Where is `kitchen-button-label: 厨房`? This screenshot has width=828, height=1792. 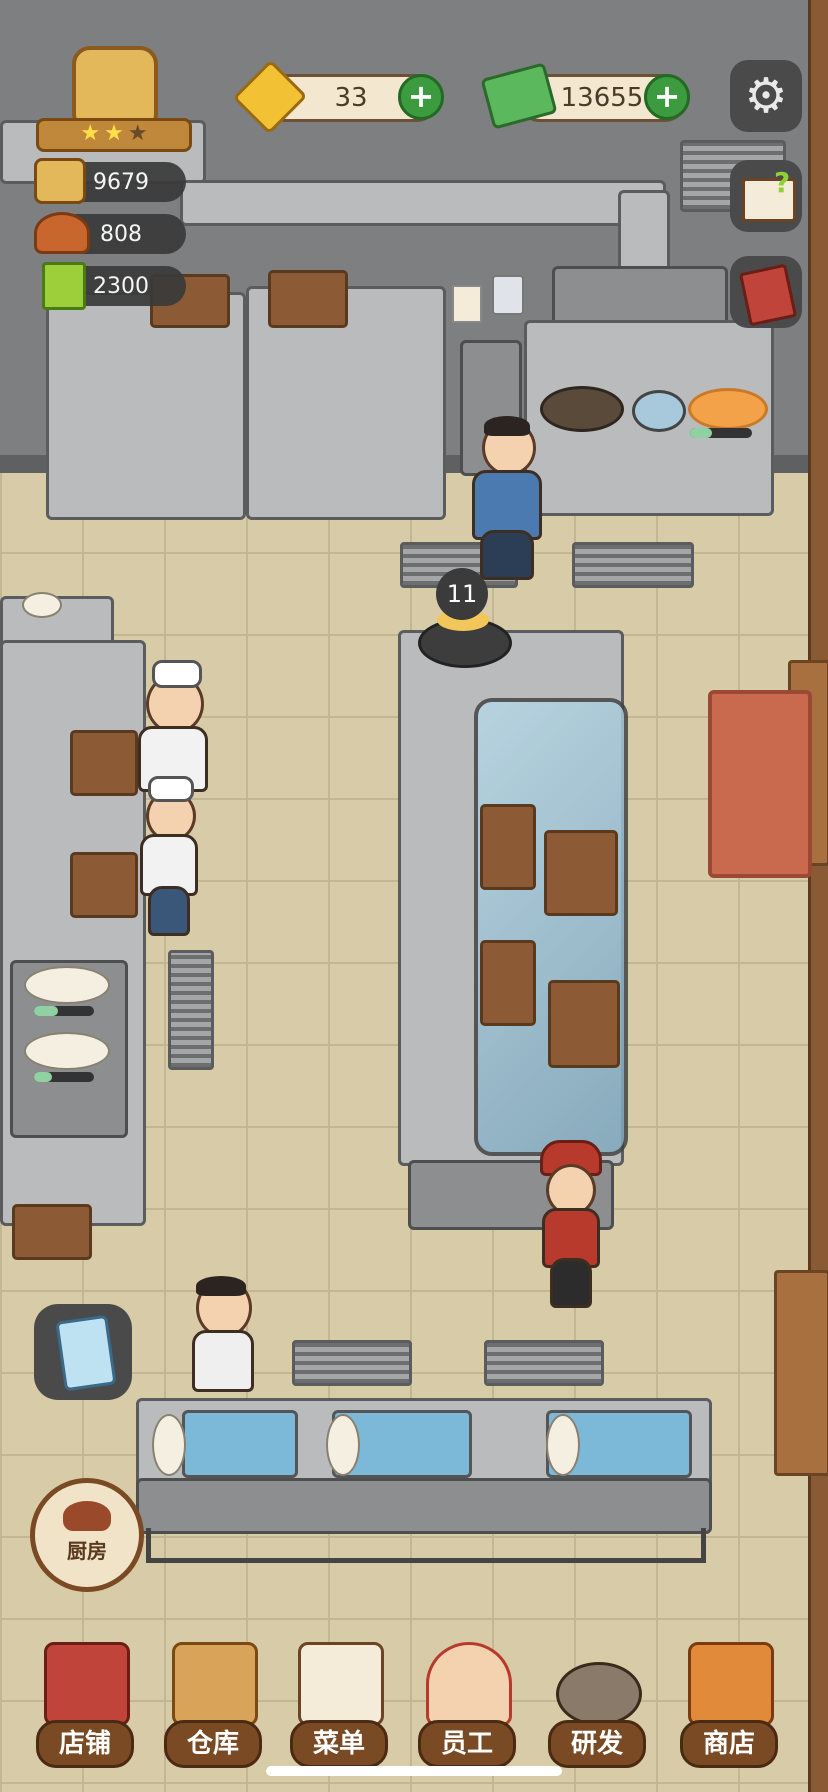
kitchen-button-label: 厨房 is located at coordinates (87, 1551).